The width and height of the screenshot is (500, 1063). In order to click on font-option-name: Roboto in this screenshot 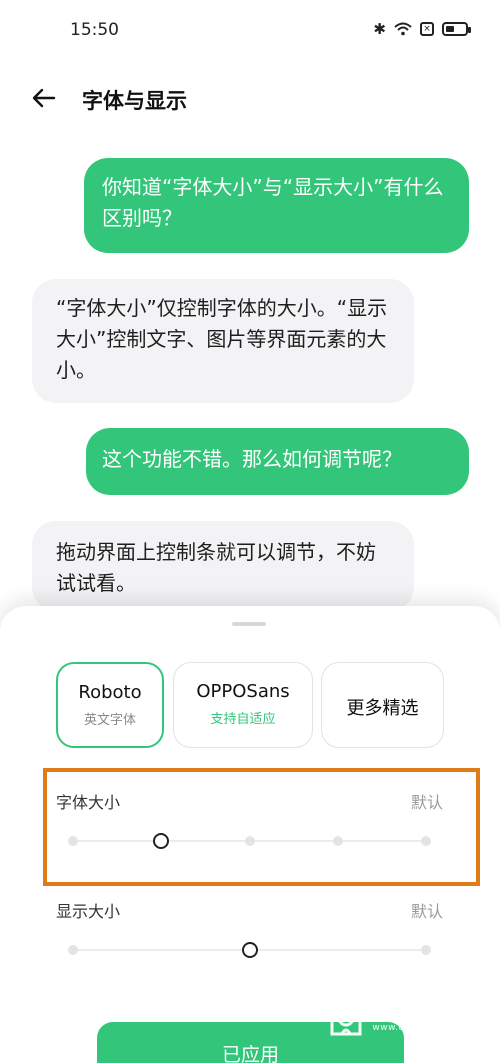, I will do `click(110, 692)`.